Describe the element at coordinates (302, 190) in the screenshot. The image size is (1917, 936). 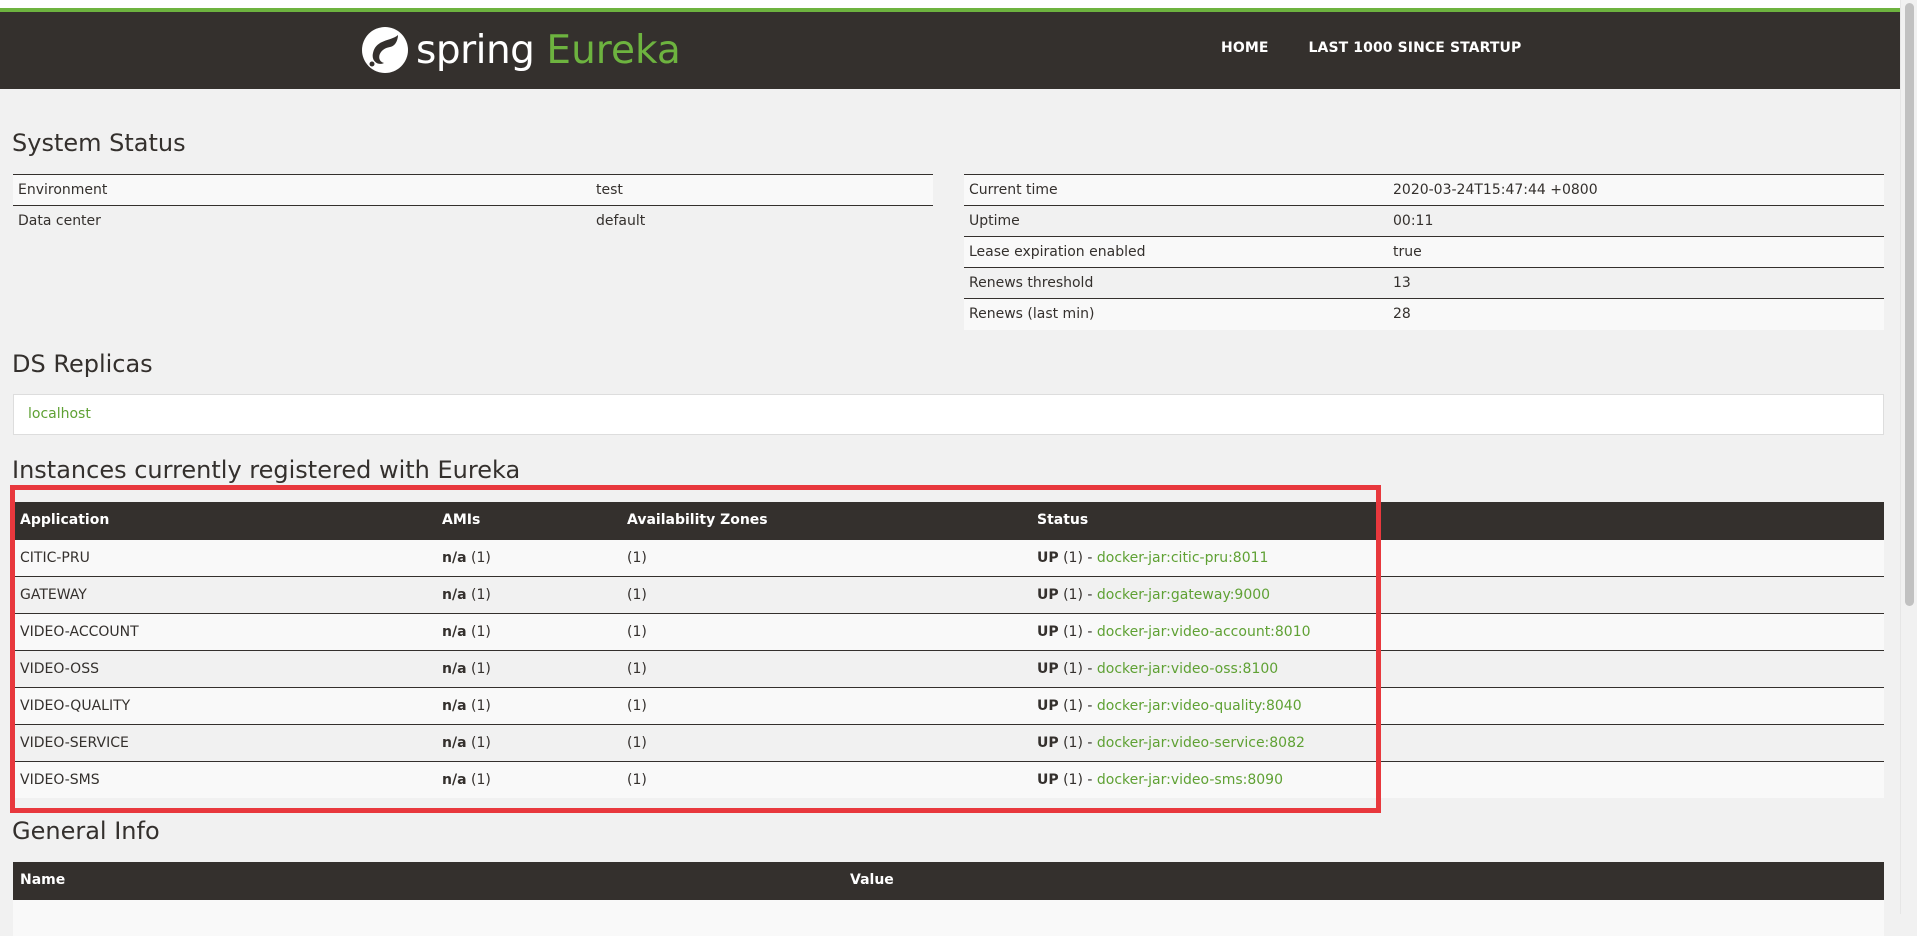
I see `status-name: Environment` at that location.